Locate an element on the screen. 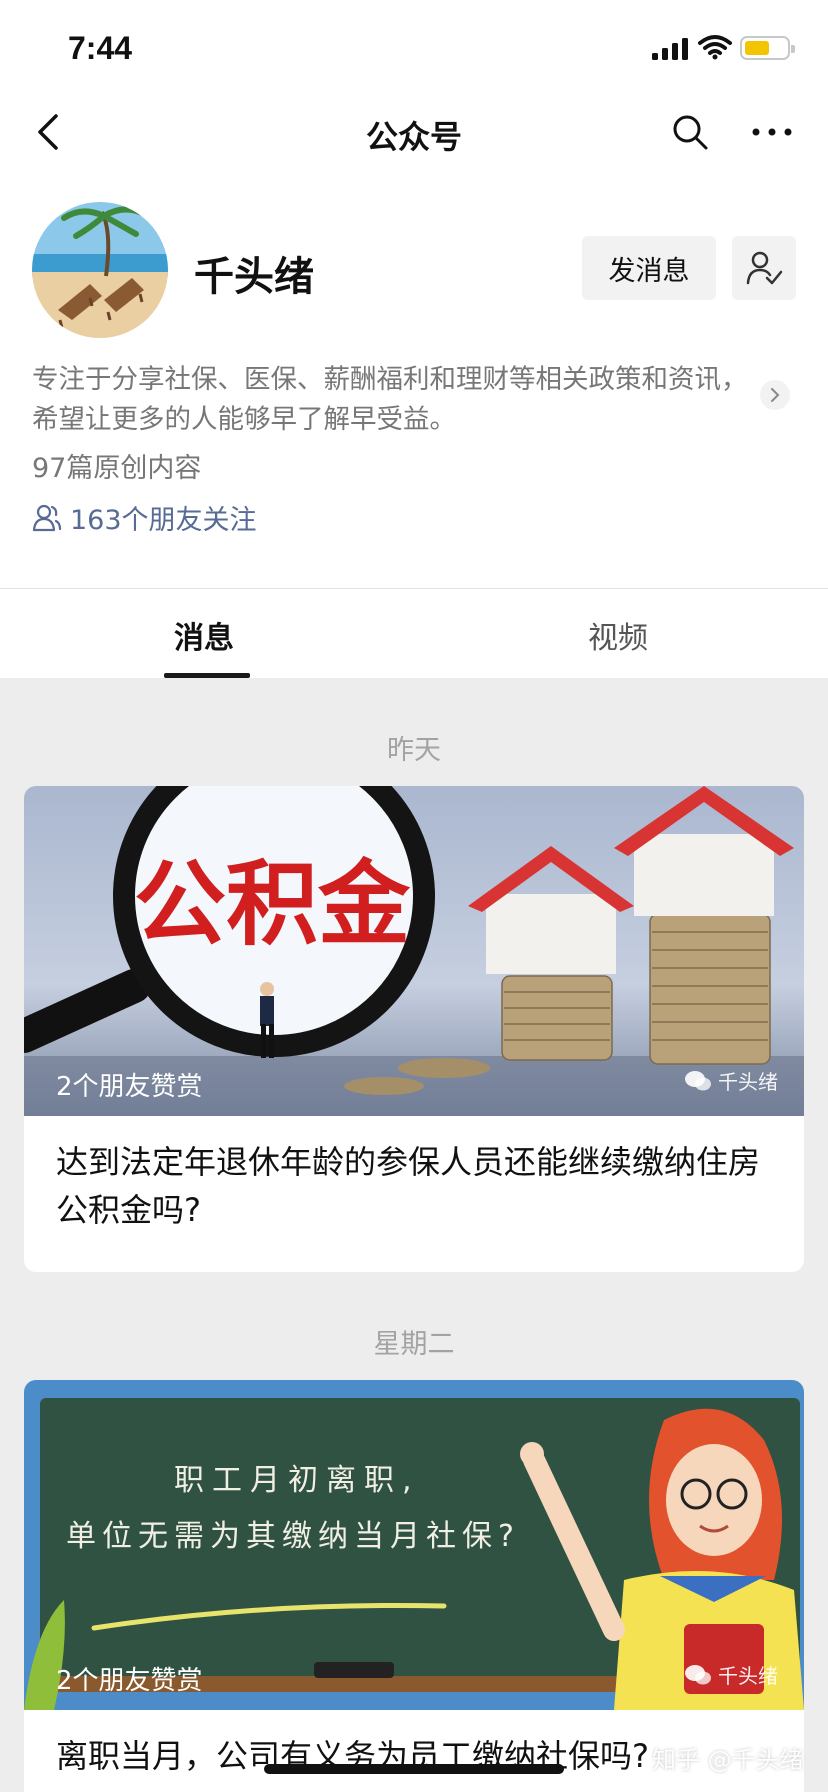 The image size is (828, 1792). tab-video: 视频 is located at coordinates (618, 635).